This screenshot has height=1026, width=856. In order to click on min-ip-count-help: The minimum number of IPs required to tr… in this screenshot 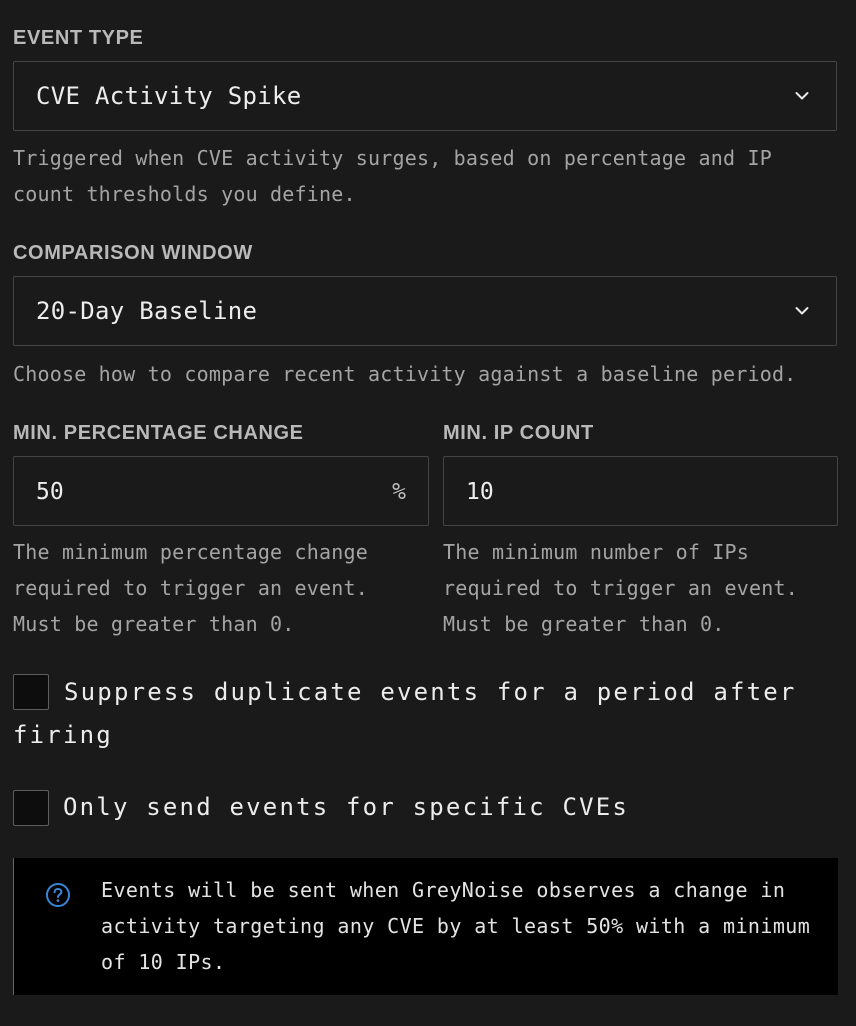, I will do `click(620, 588)`.